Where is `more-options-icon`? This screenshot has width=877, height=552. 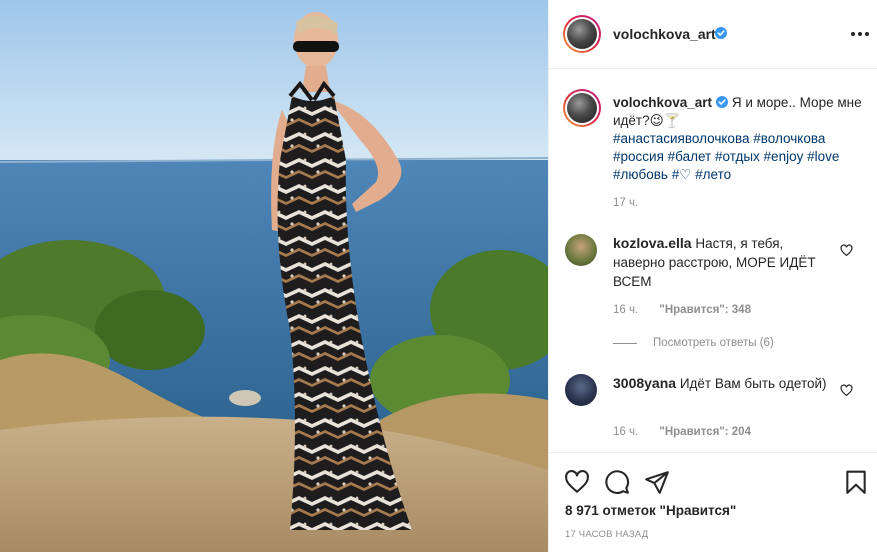 more-options-icon is located at coordinates (860, 34).